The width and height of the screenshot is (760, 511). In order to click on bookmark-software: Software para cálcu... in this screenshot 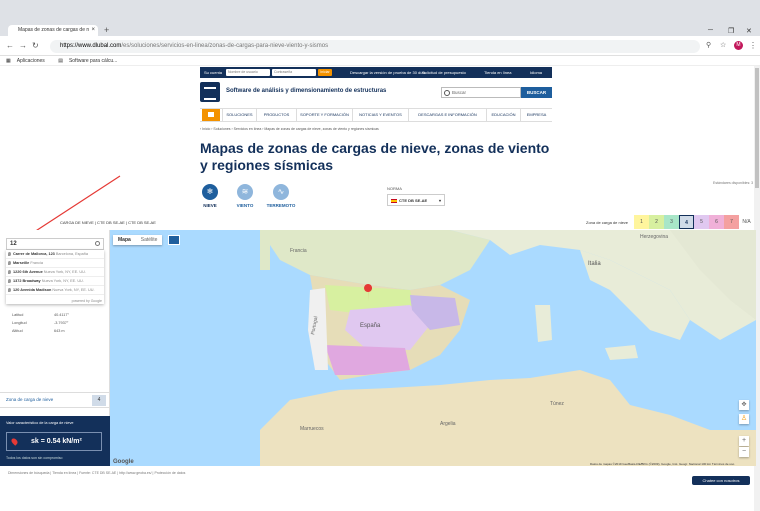, I will do `click(93, 61)`.